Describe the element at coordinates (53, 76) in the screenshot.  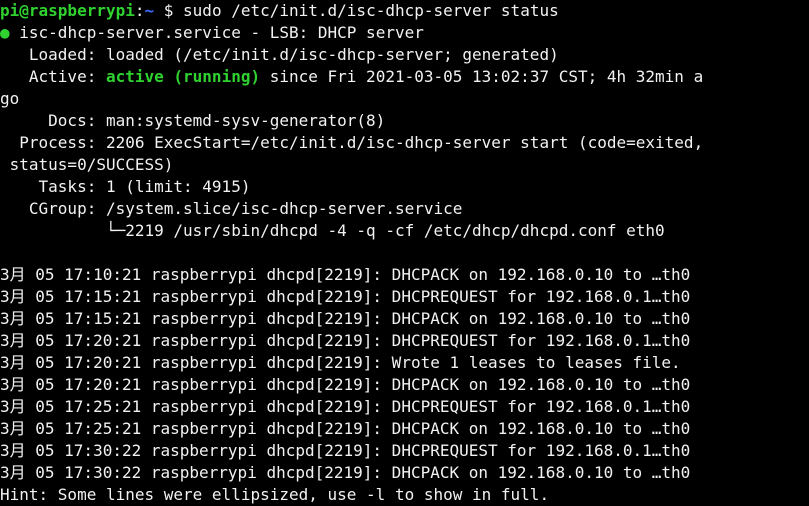
I see `active-label: Active:` at that location.